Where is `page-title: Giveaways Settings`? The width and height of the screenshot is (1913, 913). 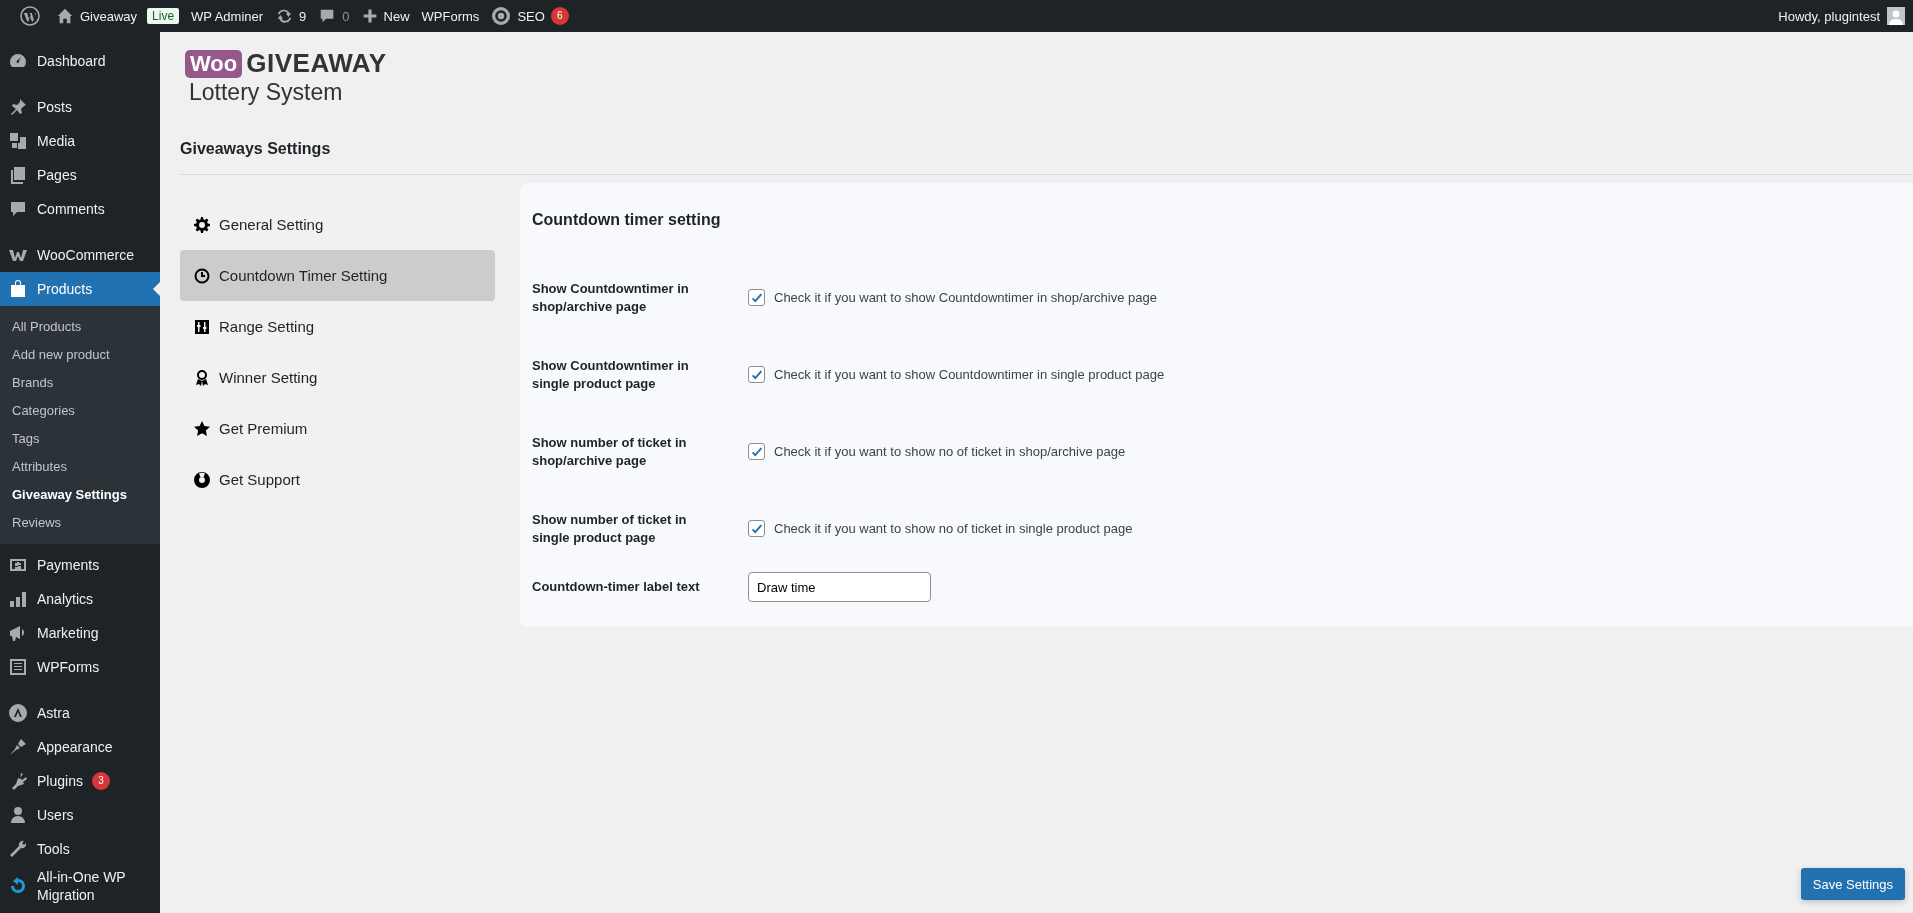
page-title: Giveaways Settings is located at coordinates (256, 149).